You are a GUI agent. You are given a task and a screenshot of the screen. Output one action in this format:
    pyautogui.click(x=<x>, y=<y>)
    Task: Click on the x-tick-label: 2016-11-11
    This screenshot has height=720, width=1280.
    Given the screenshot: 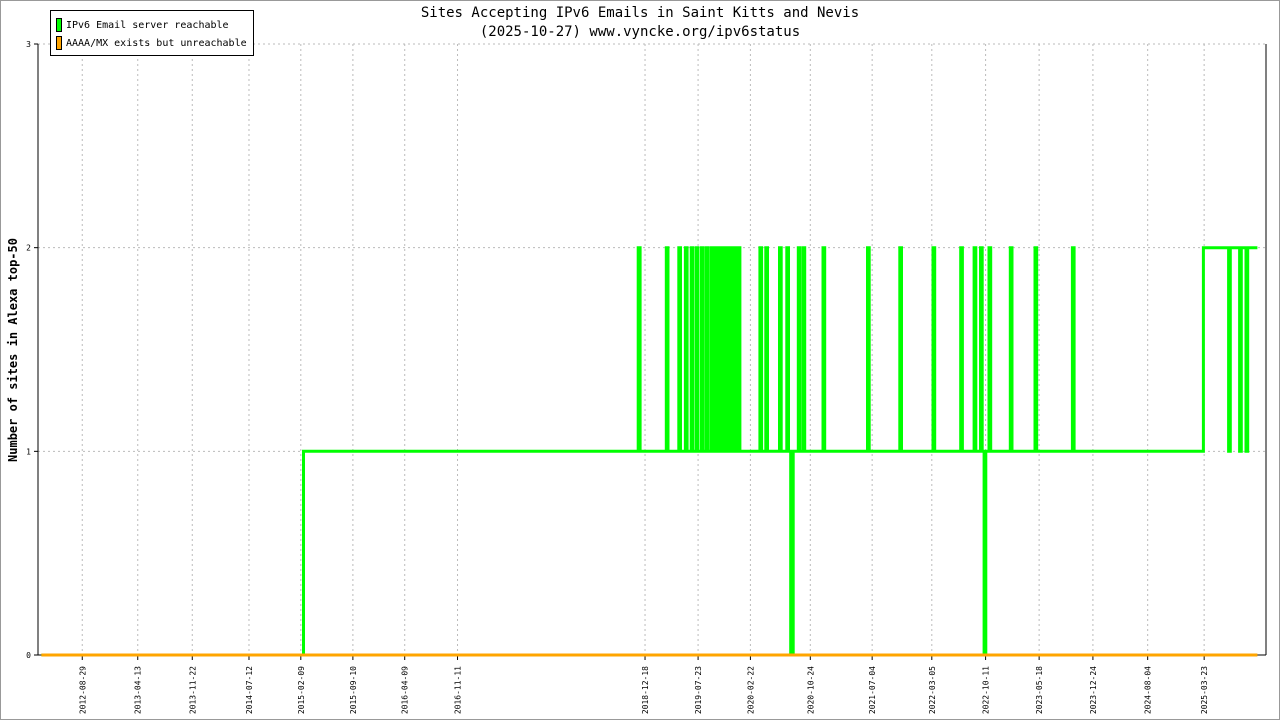 What is the action you would take?
    pyautogui.click(x=458, y=690)
    